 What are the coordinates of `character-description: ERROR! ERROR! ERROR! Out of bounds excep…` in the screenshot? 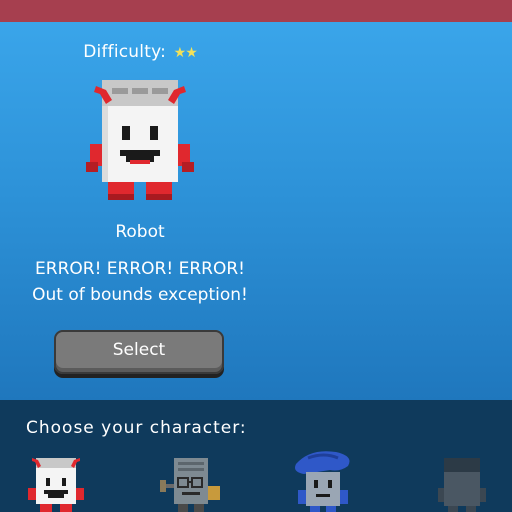 It's located at (140, 282).